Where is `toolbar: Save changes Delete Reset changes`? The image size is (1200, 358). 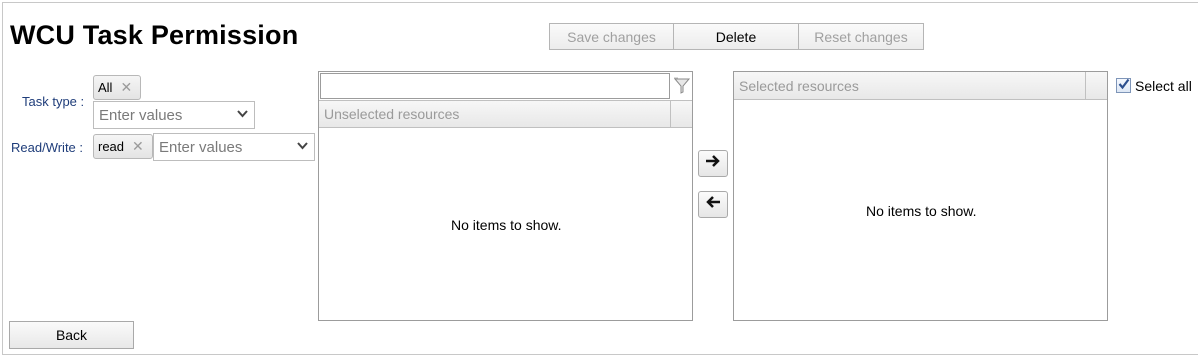
toolbar: Save changes Delete Reset changes is located at coordinates (736, 36).